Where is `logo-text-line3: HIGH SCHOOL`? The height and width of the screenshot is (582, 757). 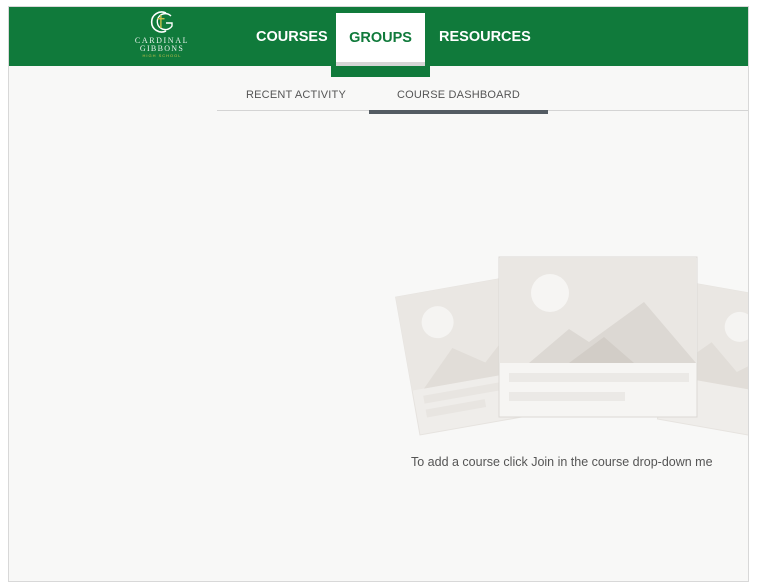
logo-text-line3: HIGH SCHOOL is located at coordinates (162, 55).